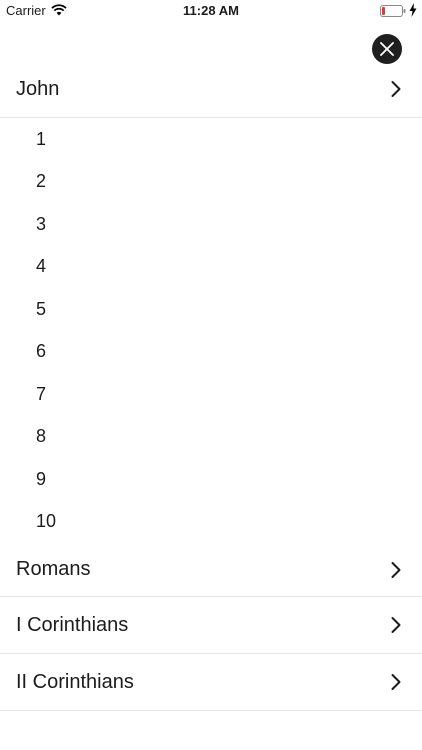 Image resolution: width=422 pixels, height=750 pixels. What do you see at coordinates (211, 682) in the screenshot?
I see `book-row-ii-corinthians: II Corinthians` at bounding box center [211, 682].